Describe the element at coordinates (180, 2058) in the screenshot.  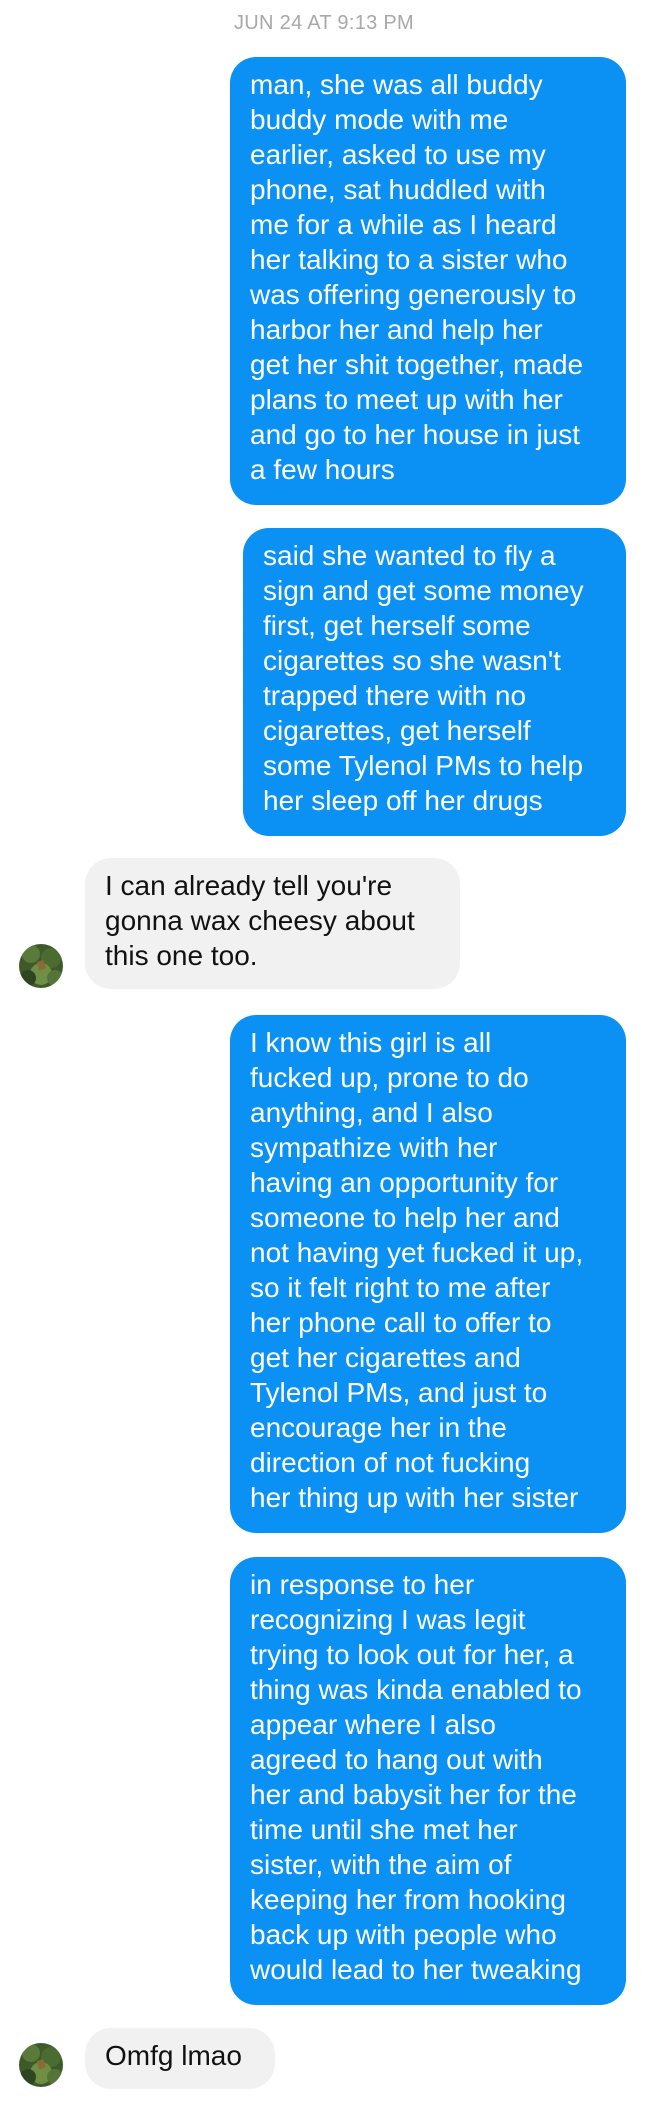
I see `message-bubble-incoming: Omfg lmao` at that location.